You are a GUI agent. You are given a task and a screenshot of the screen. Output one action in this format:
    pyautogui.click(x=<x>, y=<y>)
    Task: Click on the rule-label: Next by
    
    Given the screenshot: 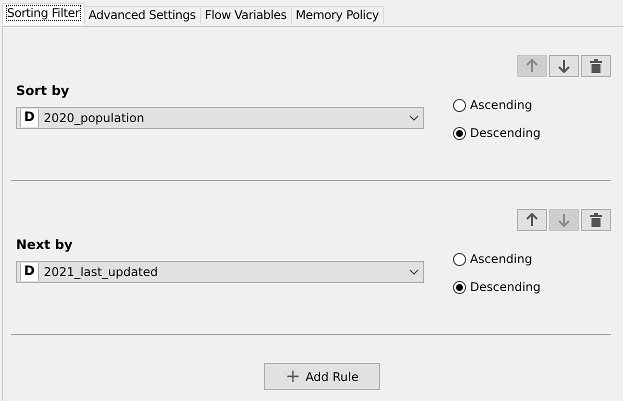 What is the action you would take?
    pyautogui.click(x=45, y=246)
    